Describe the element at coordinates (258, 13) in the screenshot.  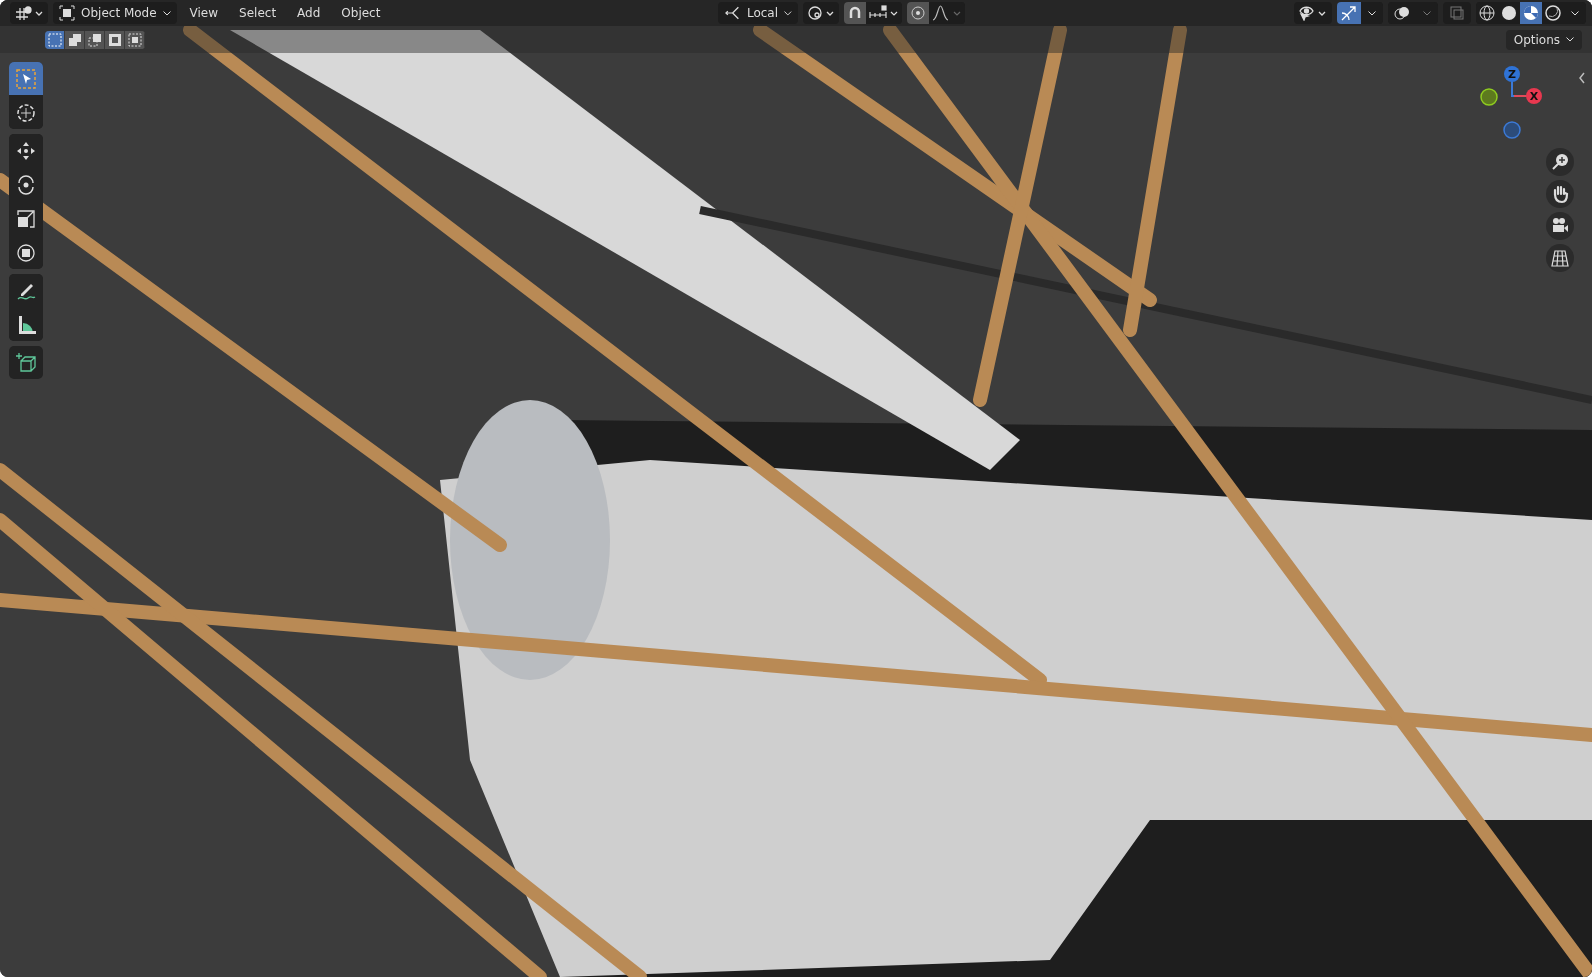
I see `menu-item: Select` at that location.